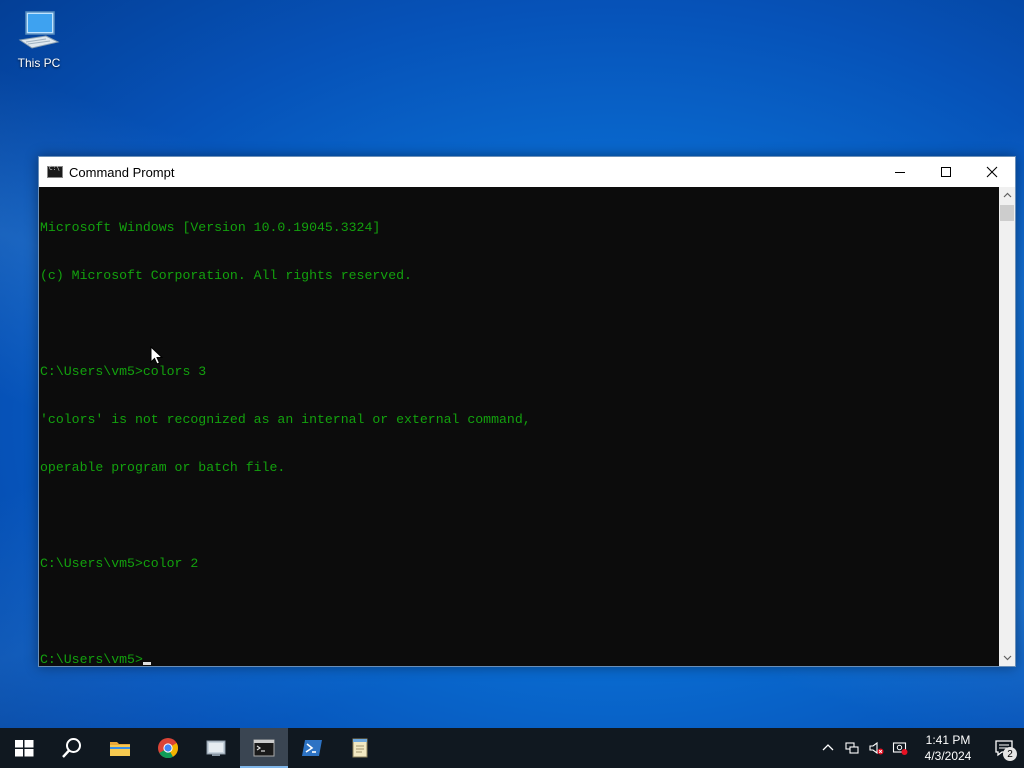 This screenshot has height=768, width=1024. I want to click on security-button, so click(900, 748).